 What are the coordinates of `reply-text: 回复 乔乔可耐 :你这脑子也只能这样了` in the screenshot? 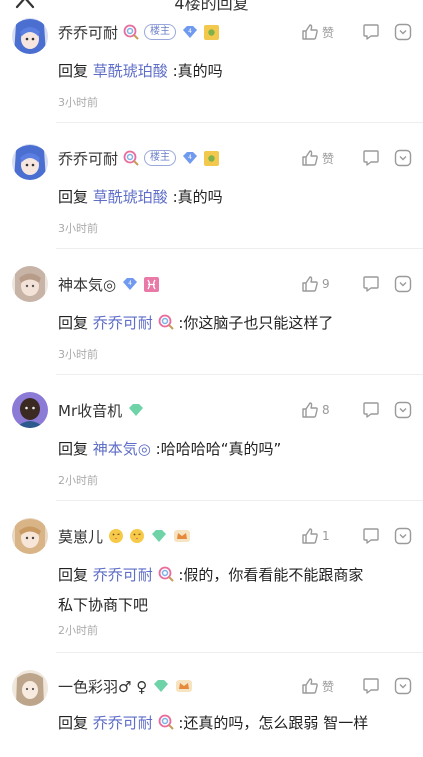 It's located at (233, 323).